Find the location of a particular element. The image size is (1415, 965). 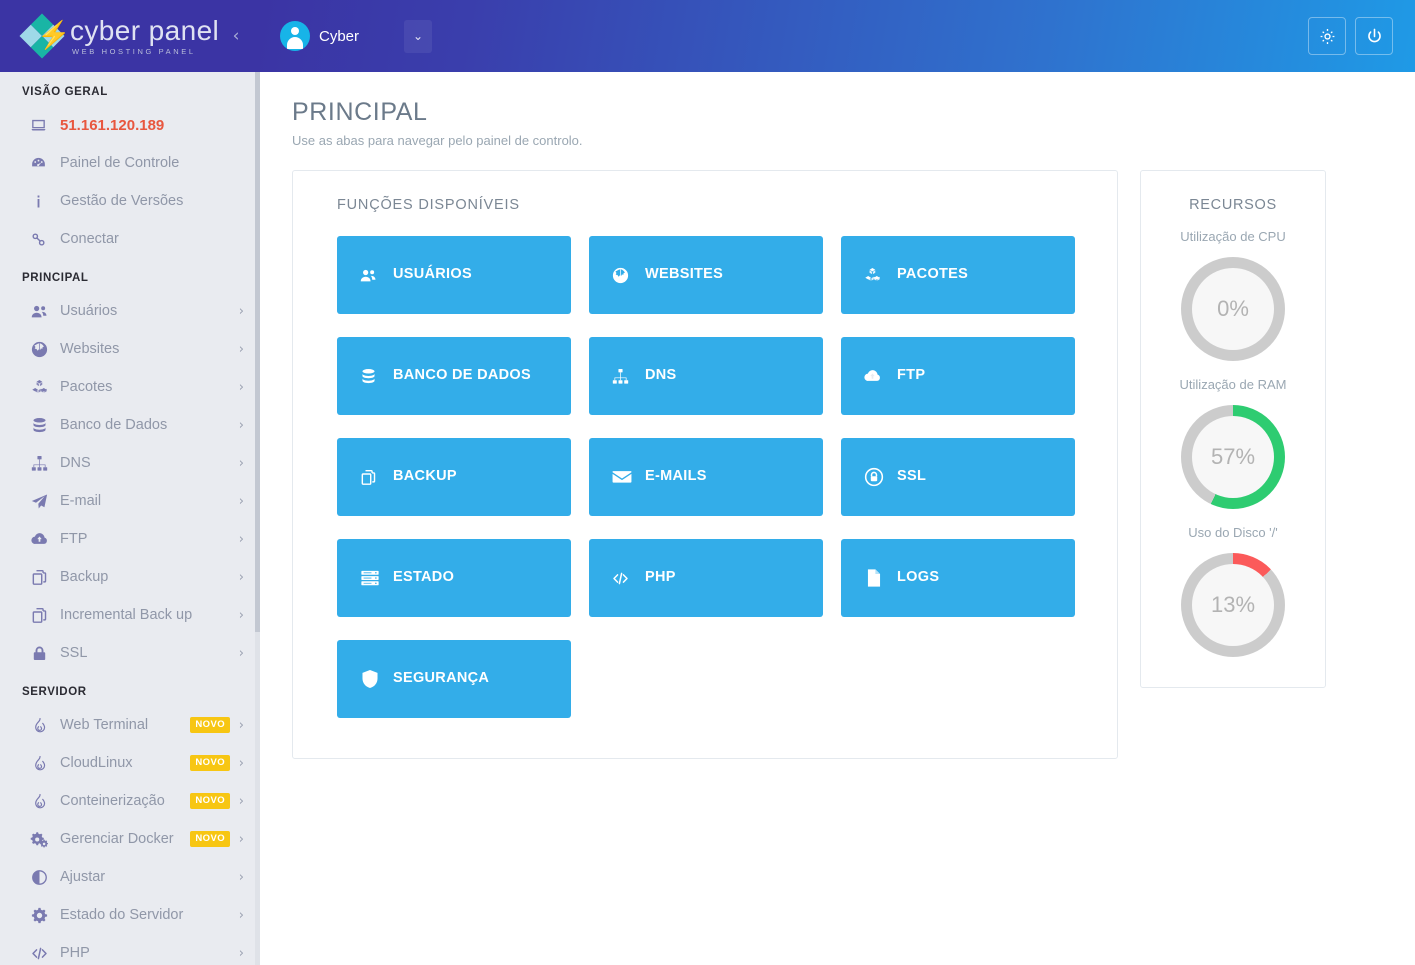

sidebar-item-label: Conteinerização is located at coordinates (112, 801).